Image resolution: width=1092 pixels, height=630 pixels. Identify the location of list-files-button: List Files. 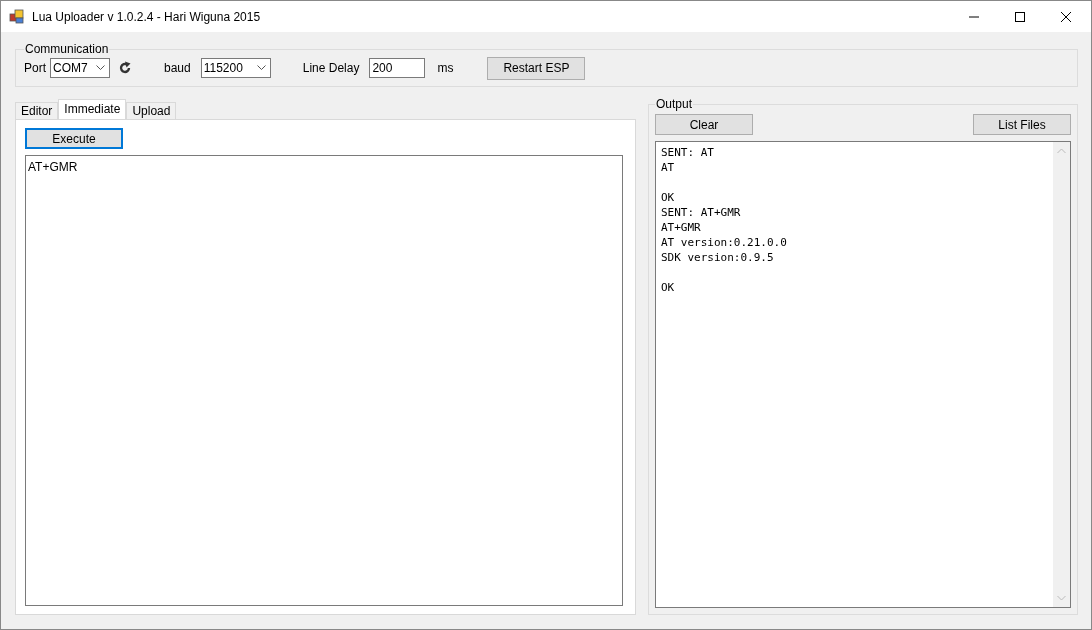
(1022, 124).